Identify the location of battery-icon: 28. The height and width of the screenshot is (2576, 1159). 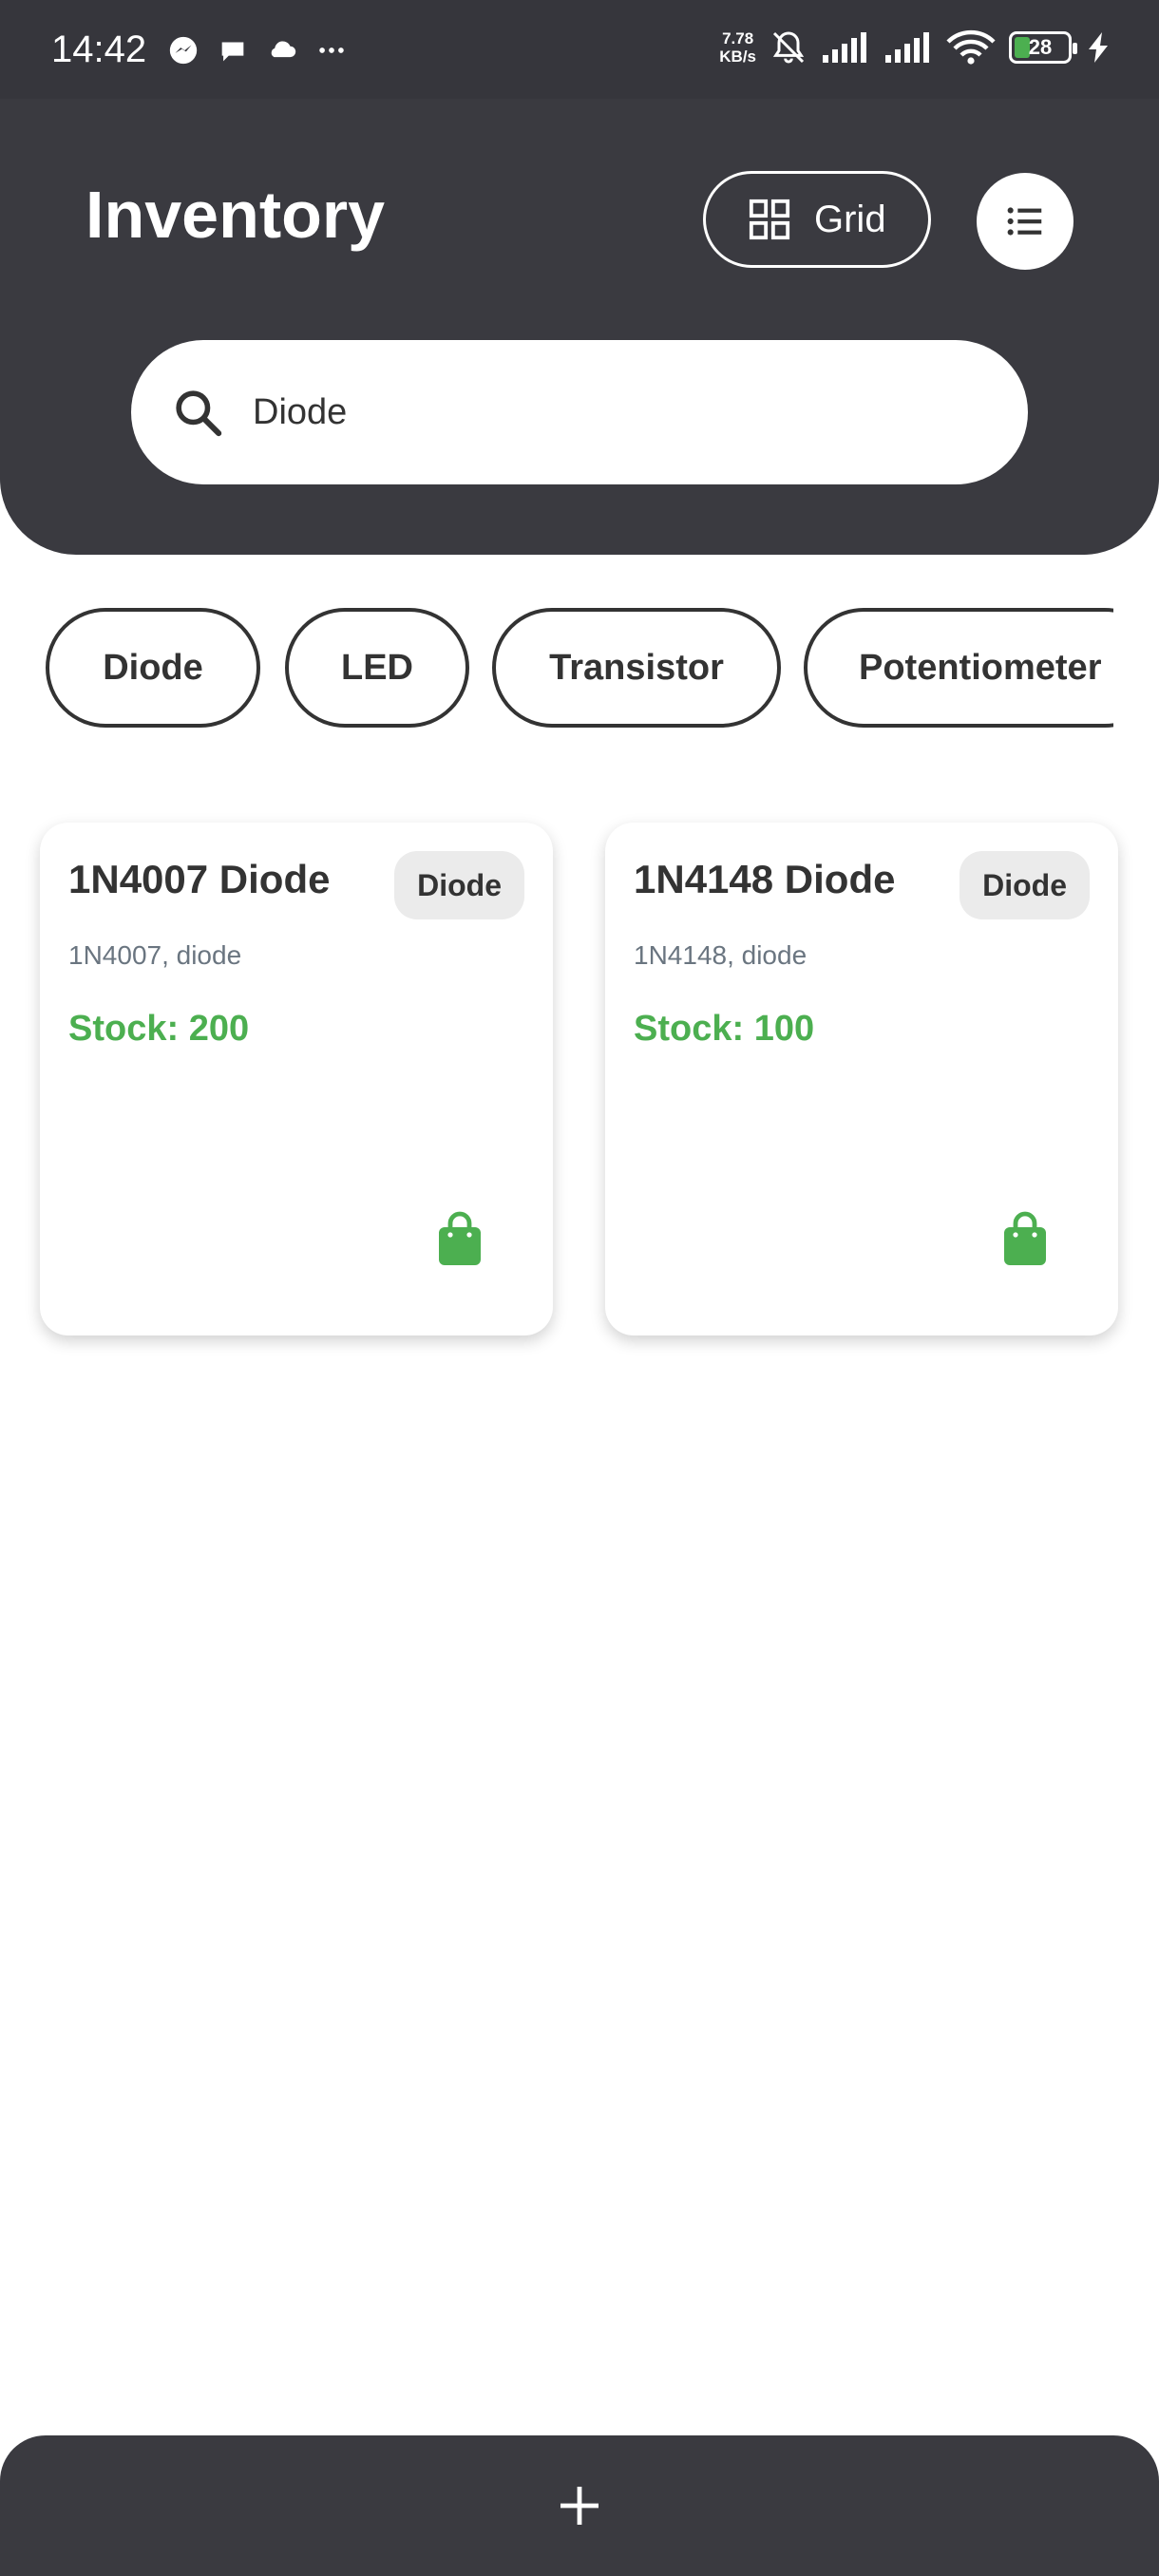
(1043, 47).